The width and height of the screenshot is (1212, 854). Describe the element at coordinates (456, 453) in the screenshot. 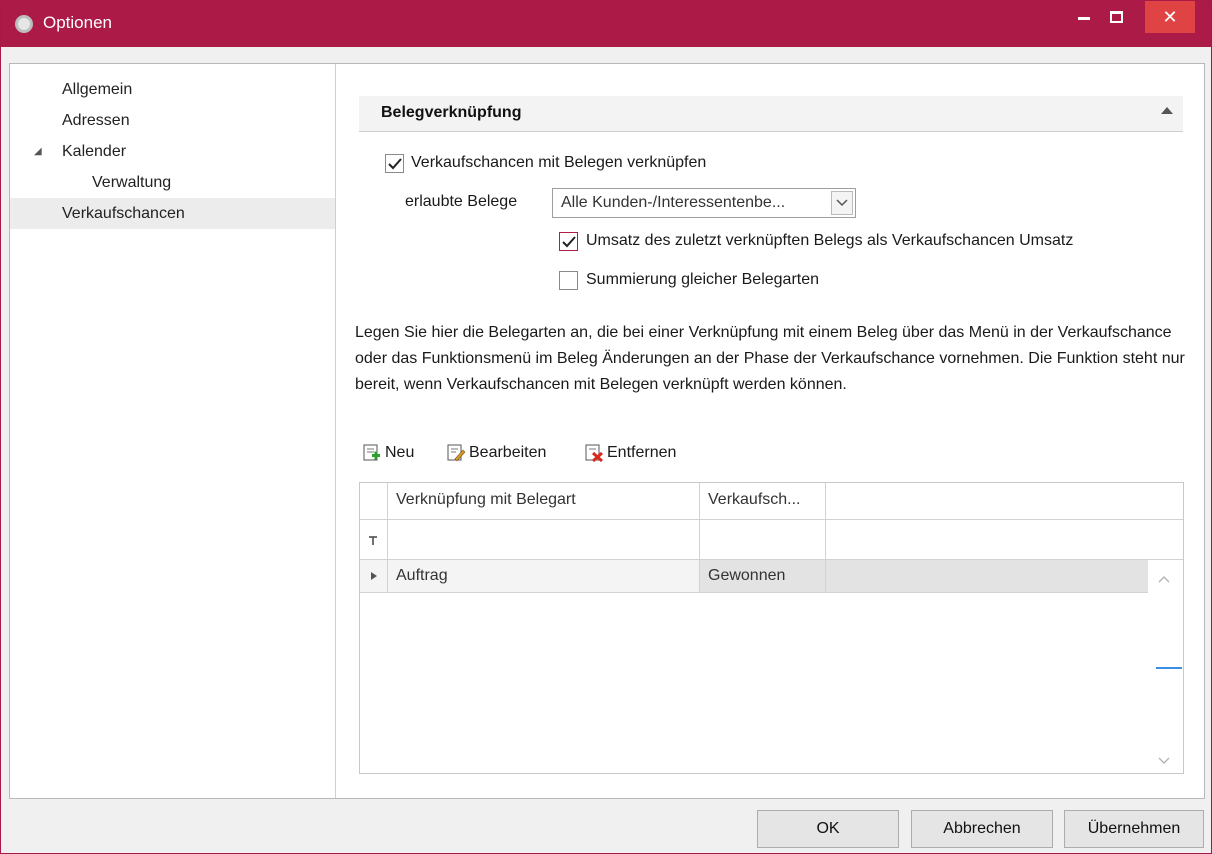

I see `edit-icon` at that location.